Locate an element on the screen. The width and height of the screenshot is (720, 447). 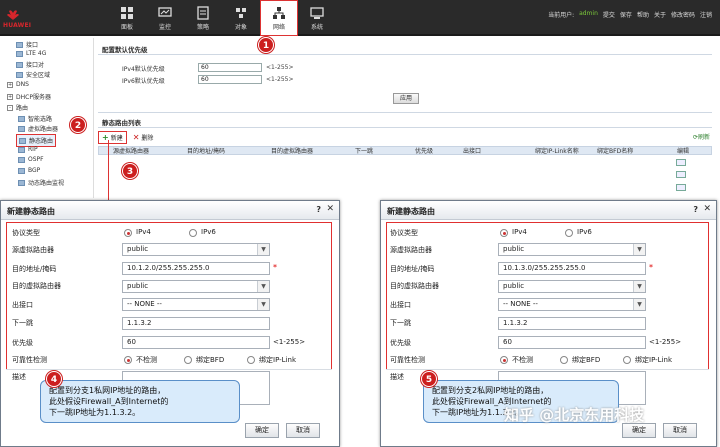
tree-item-ospf: OSPF is located at coordinates (31, 159).